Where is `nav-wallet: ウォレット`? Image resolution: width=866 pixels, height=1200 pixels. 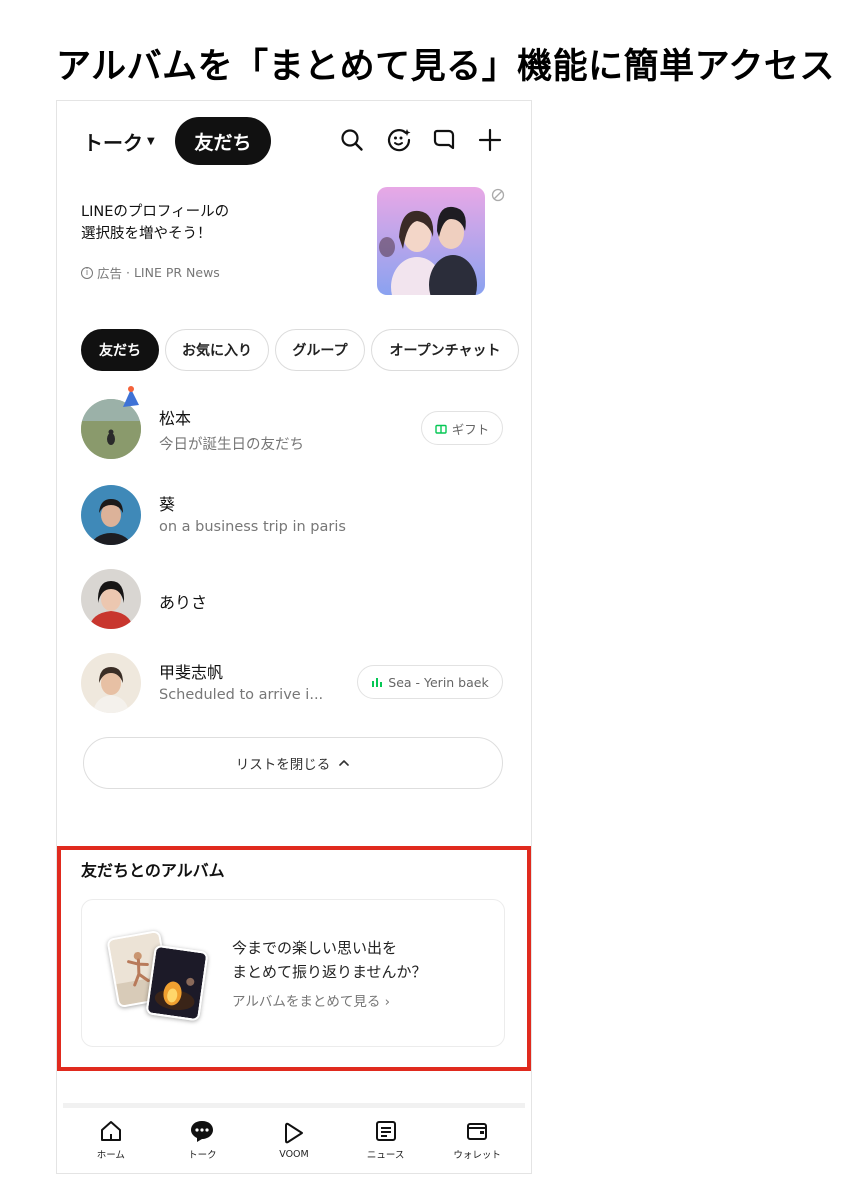
nav-wallet: ウォレット is located at coordinates (477, 1140).